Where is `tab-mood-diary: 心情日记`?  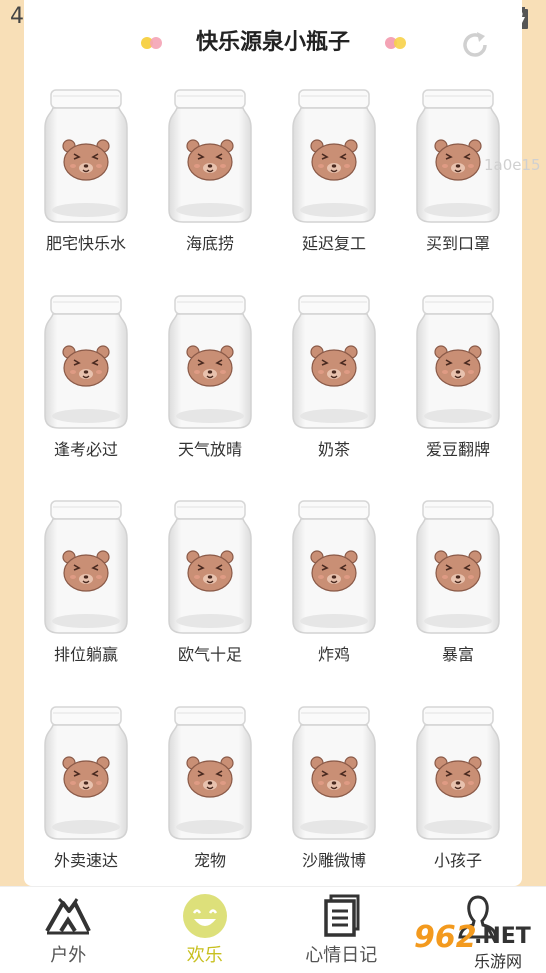
tab-mood-diary: 心情日记 is located at coordinates (341, 930).